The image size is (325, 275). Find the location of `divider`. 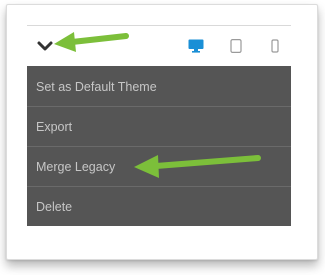

divider is located at coordinates (159, 25).